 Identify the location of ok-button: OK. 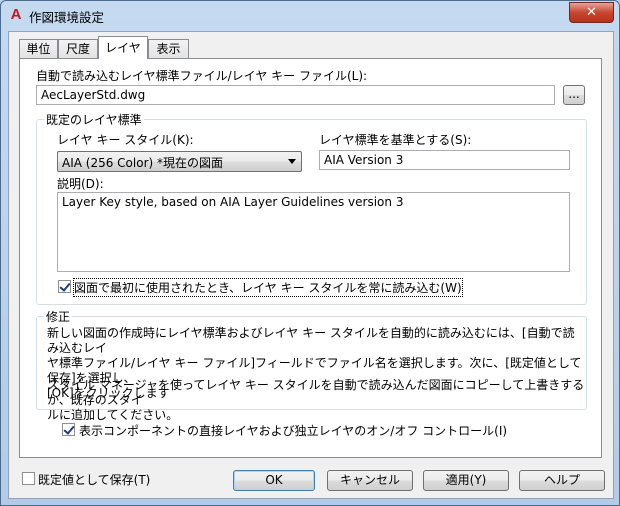
(274, 480).